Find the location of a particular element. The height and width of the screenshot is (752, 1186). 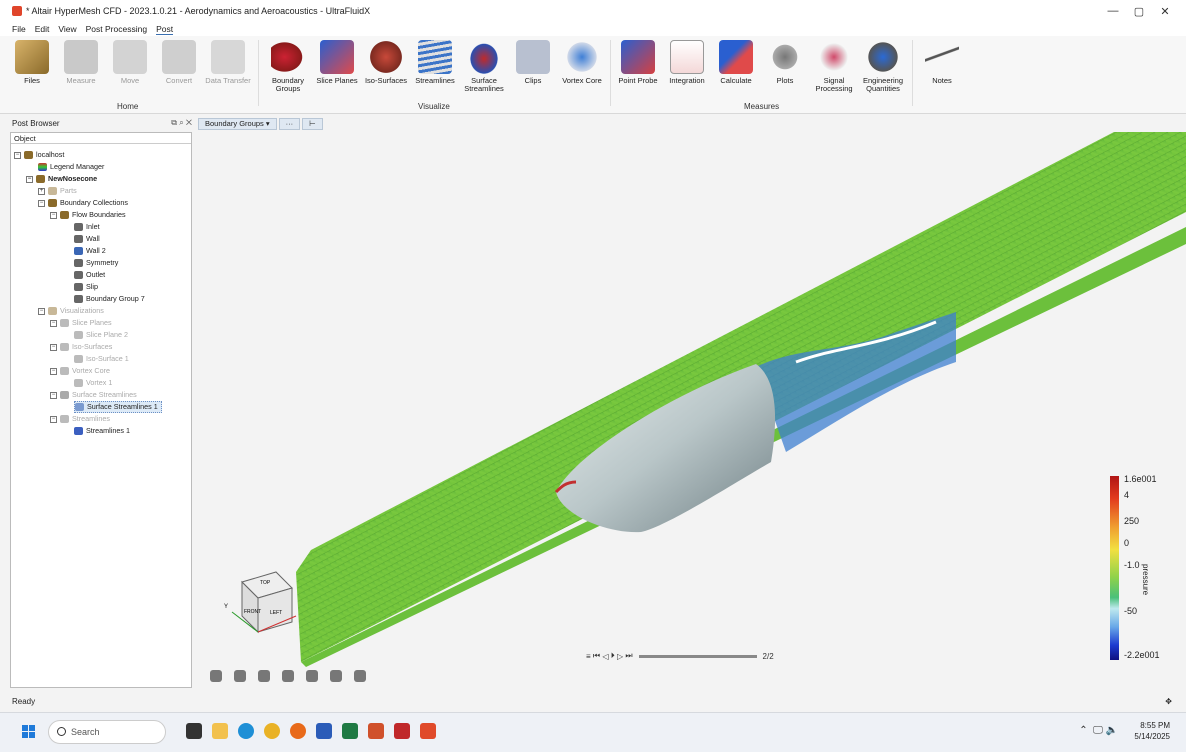

first-frame-icon: ⏮ is located at coordinates (595, 656).